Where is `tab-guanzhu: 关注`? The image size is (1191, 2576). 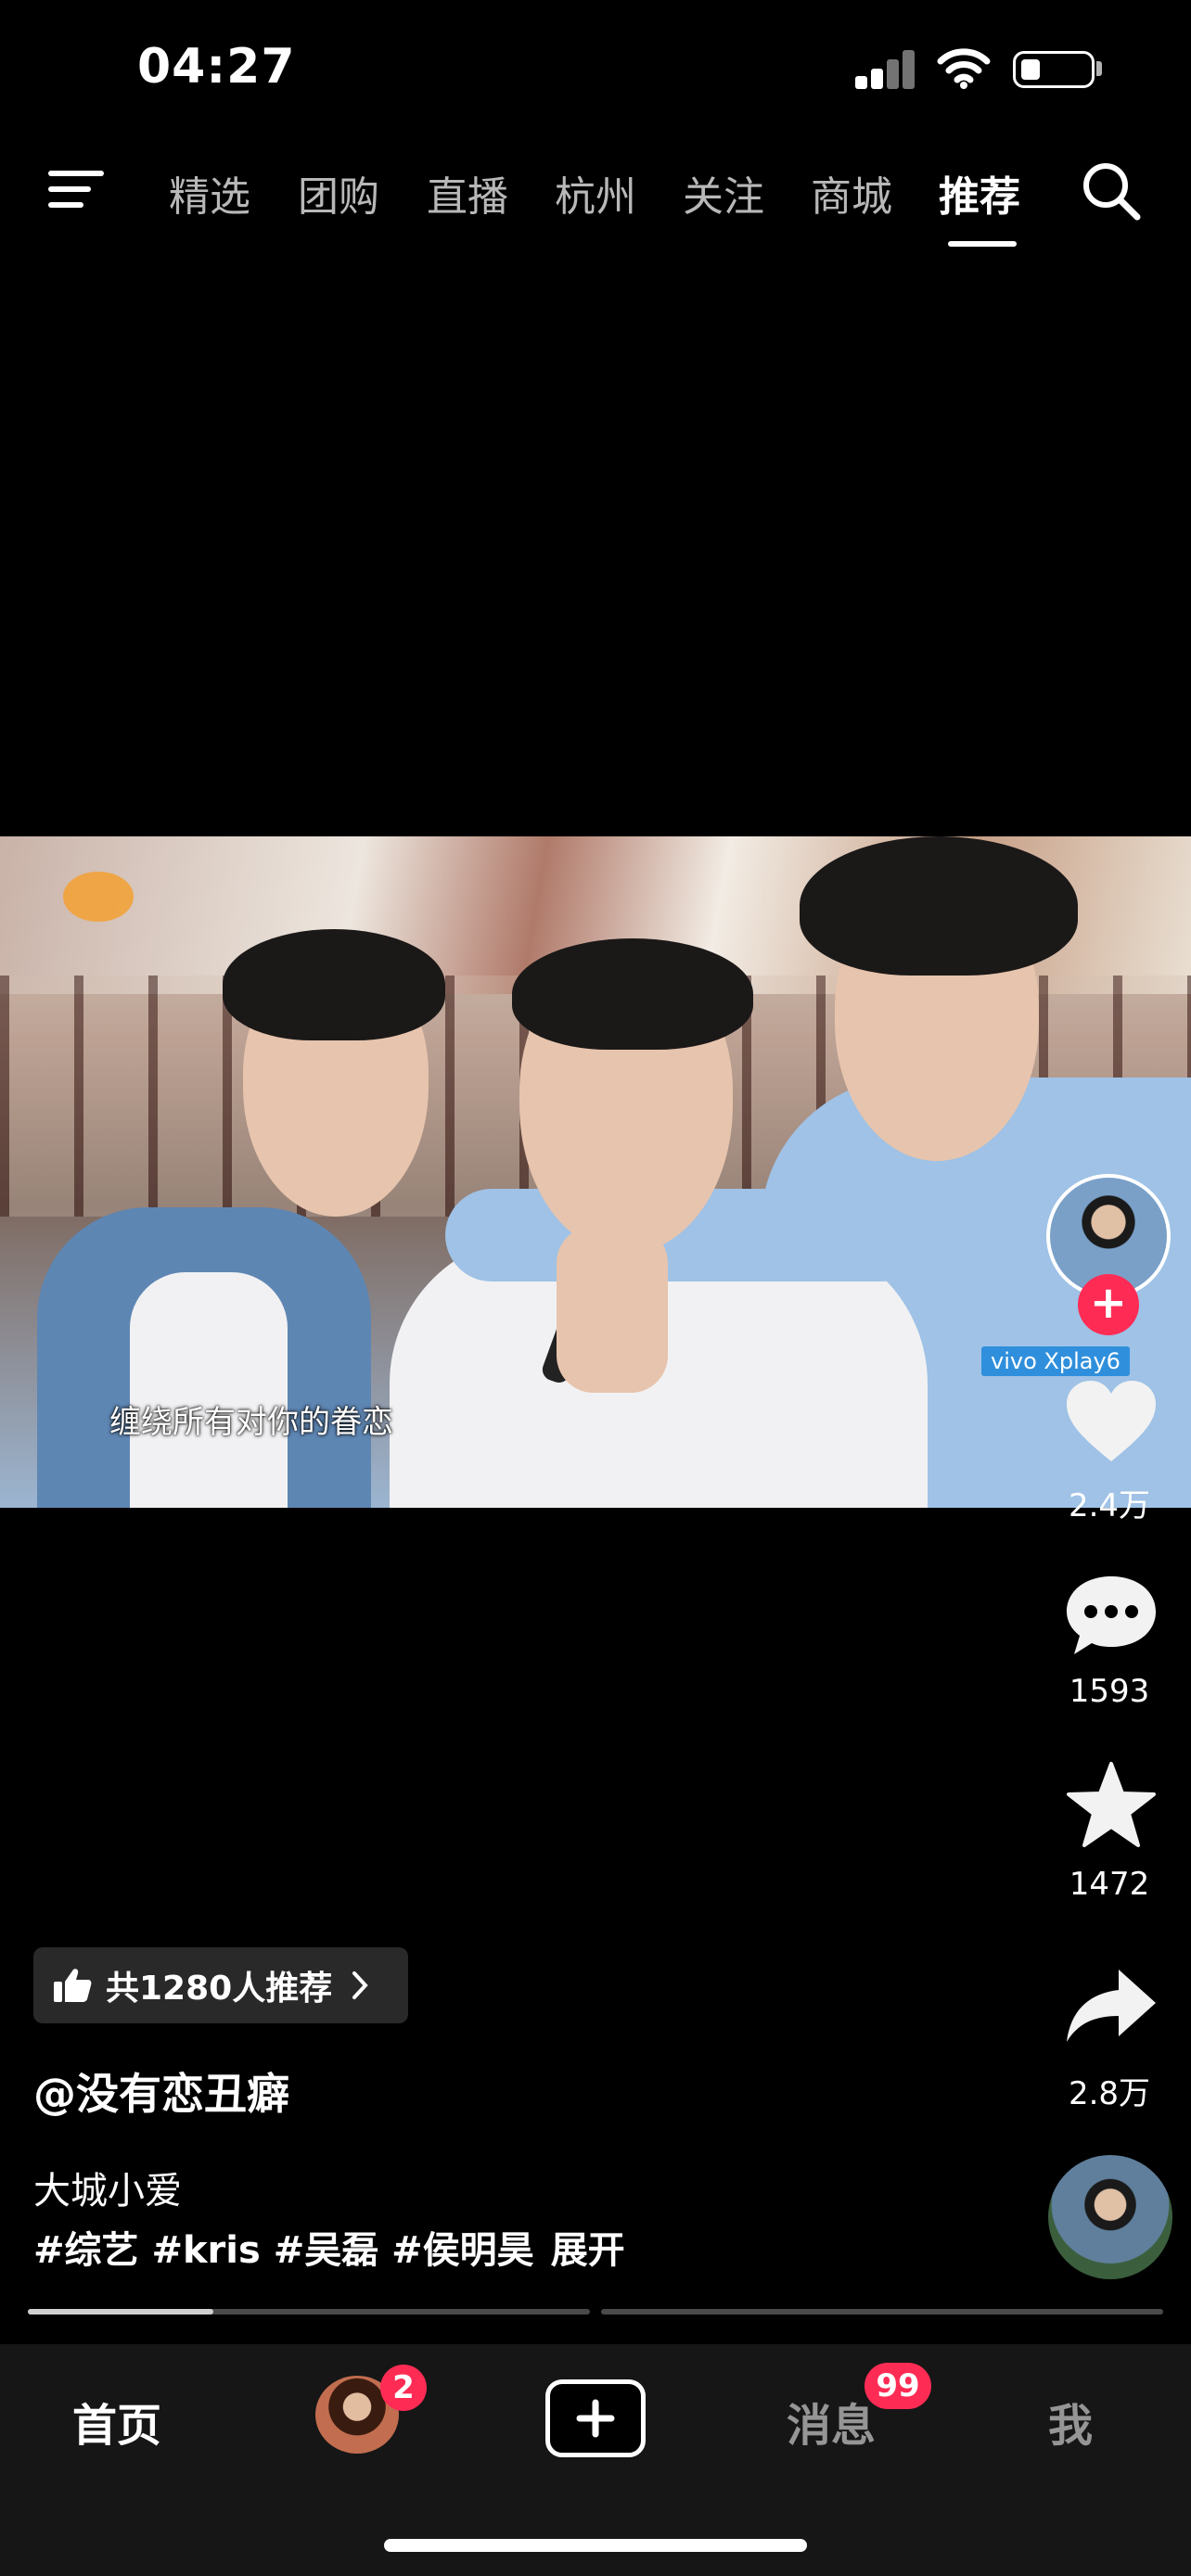 tab-guanzhu: 关注 is located at coordinates (723, 193).